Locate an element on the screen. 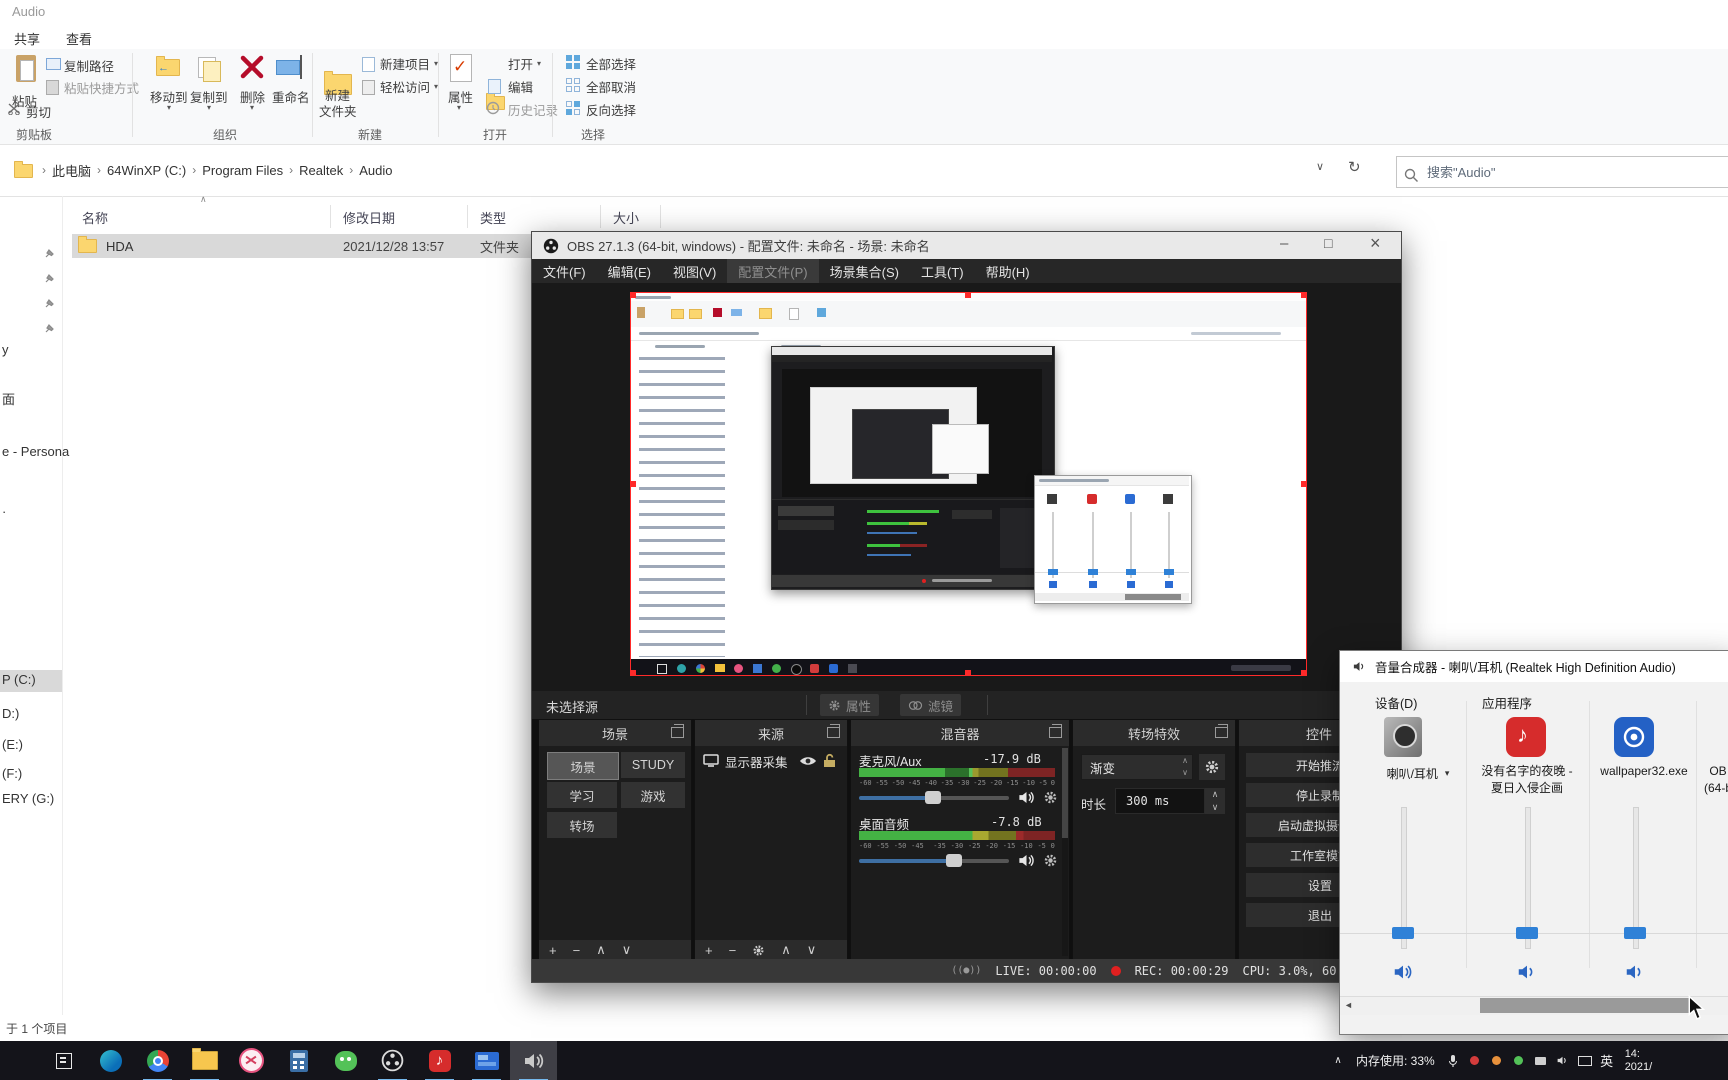 The width and height of the screenshot is (1728, 1080). scene-down-button: ∨ is located at coordinates (627, 950).